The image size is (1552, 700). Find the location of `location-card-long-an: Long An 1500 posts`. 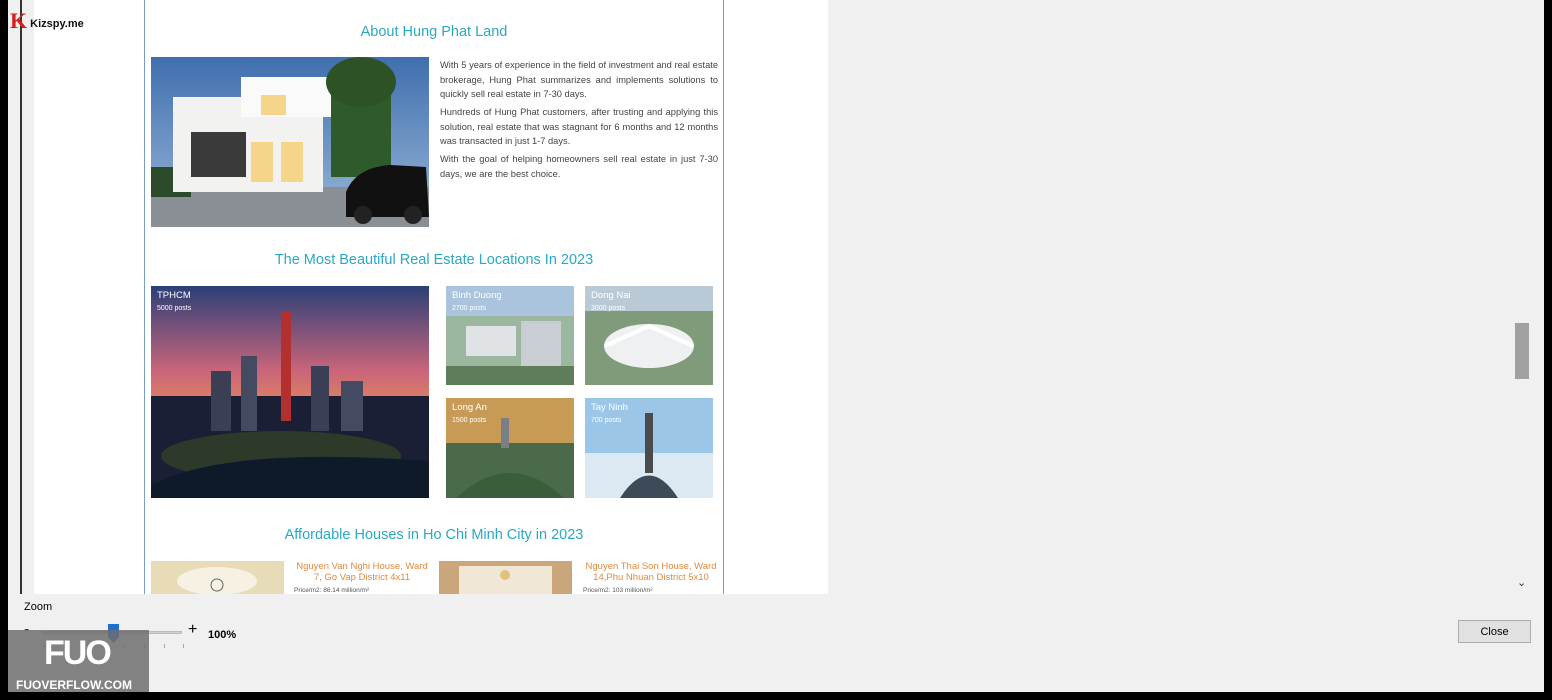

location-card-long-an: Long An 1500 posts is located at coordinates (510, 448).